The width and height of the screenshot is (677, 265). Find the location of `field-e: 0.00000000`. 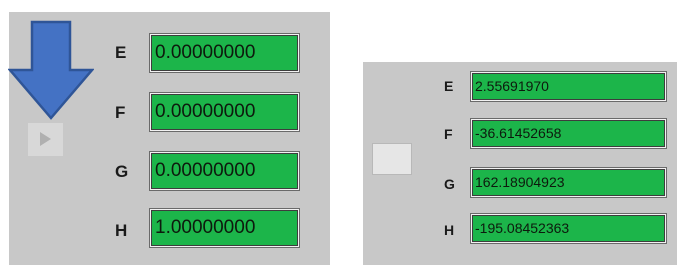

field-e: 0.00000000 is located at coordinates (224, 53).